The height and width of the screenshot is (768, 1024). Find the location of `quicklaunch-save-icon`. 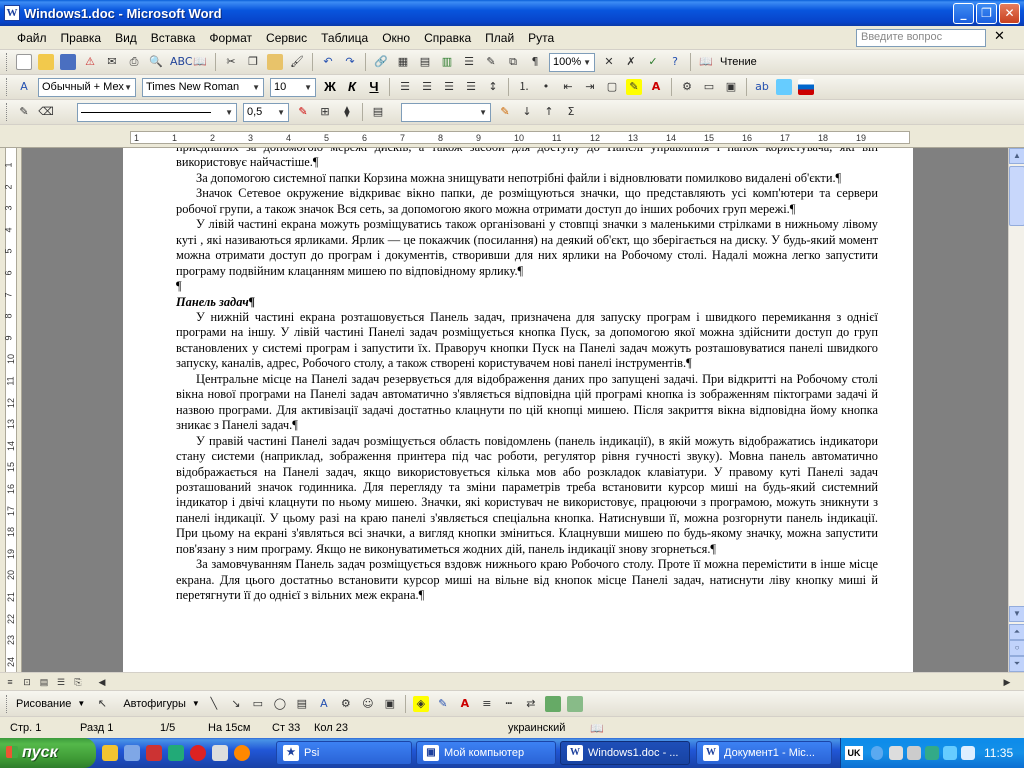

quicklaunch-save-icon is located at coordinates (154, 753).